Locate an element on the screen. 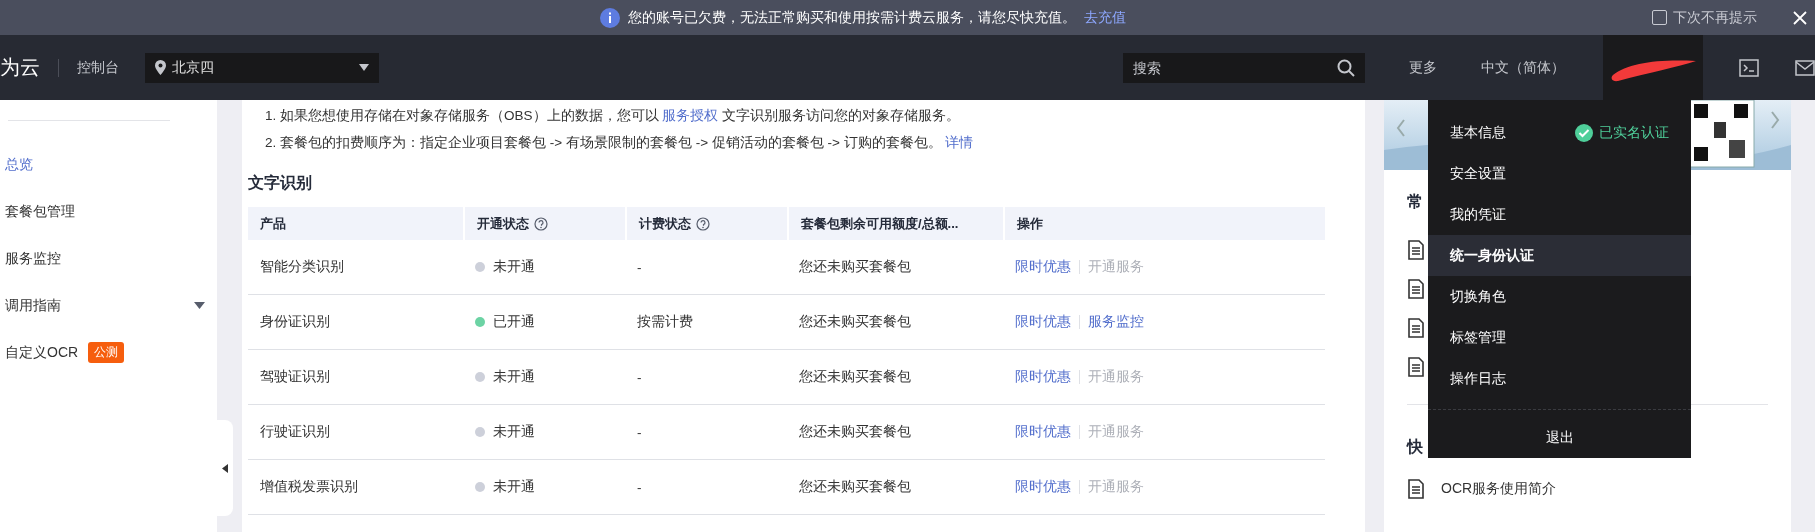 This screenshot has height=532, width=1815. recharge-link: 去充值 is located at coordinates (1105, 17).